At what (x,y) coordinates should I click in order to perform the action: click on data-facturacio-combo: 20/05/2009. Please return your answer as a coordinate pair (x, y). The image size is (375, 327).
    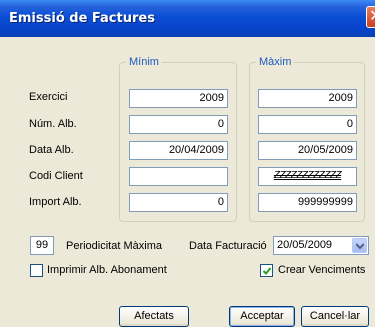
    Looking at the image, I should click on (321, 245).